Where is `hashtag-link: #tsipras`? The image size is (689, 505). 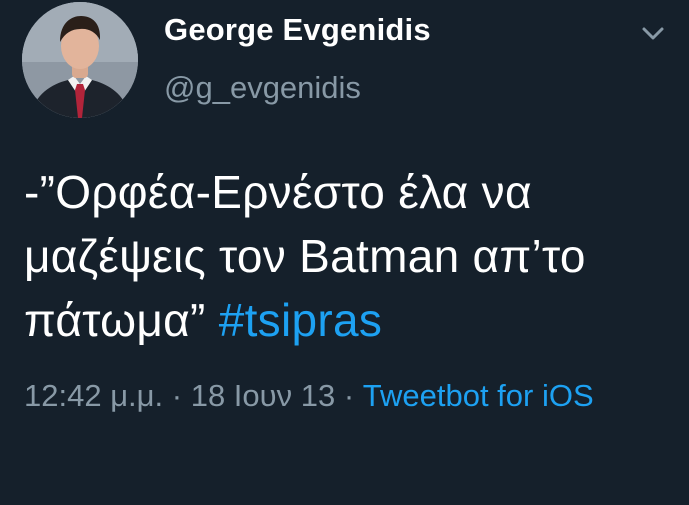 hashtag-link: #tsipras is located at coordinates (300, 320).